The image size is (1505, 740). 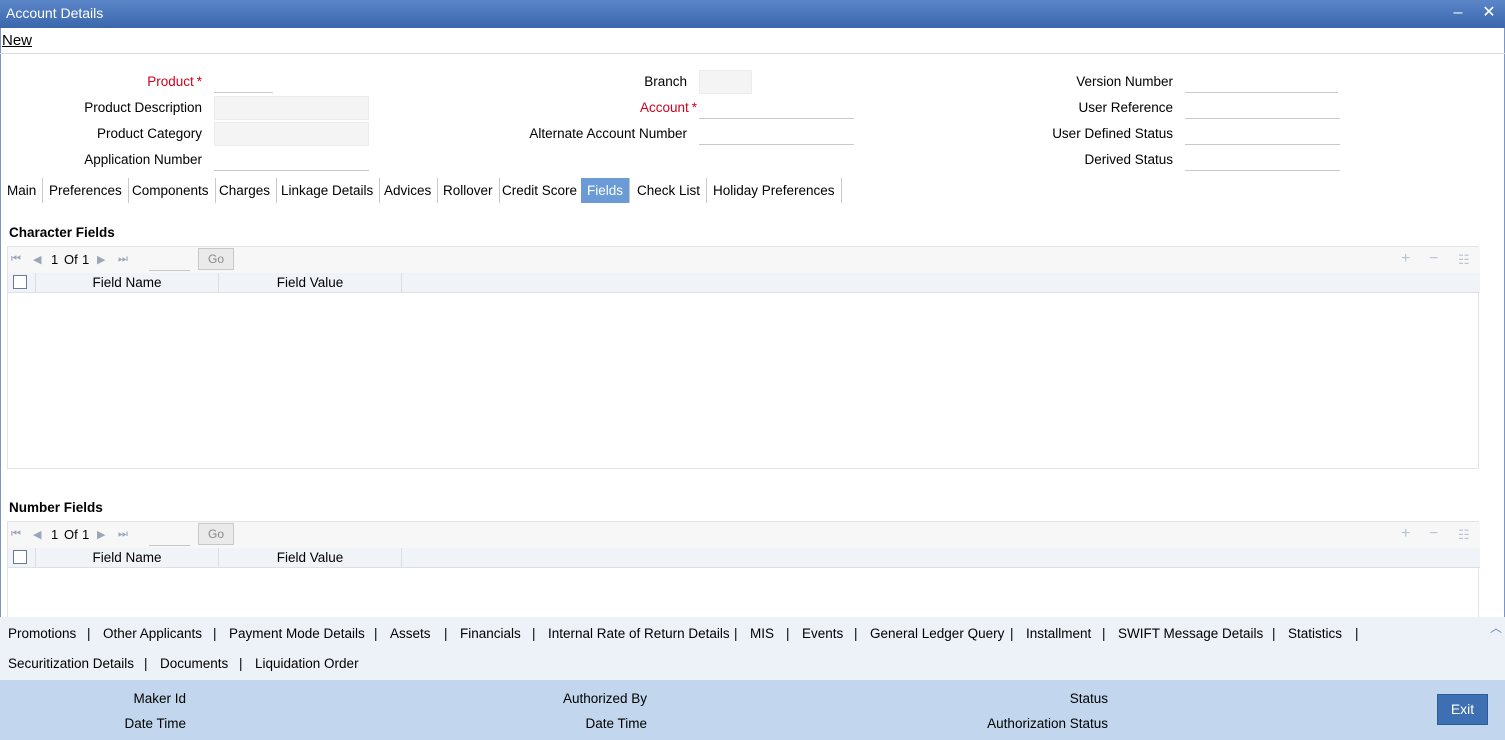 What do you see at coordinates (1112, 133) in the screenshot?
I see `user-defined-status-label: User Defined Status` at bounding box center [1112, 133].